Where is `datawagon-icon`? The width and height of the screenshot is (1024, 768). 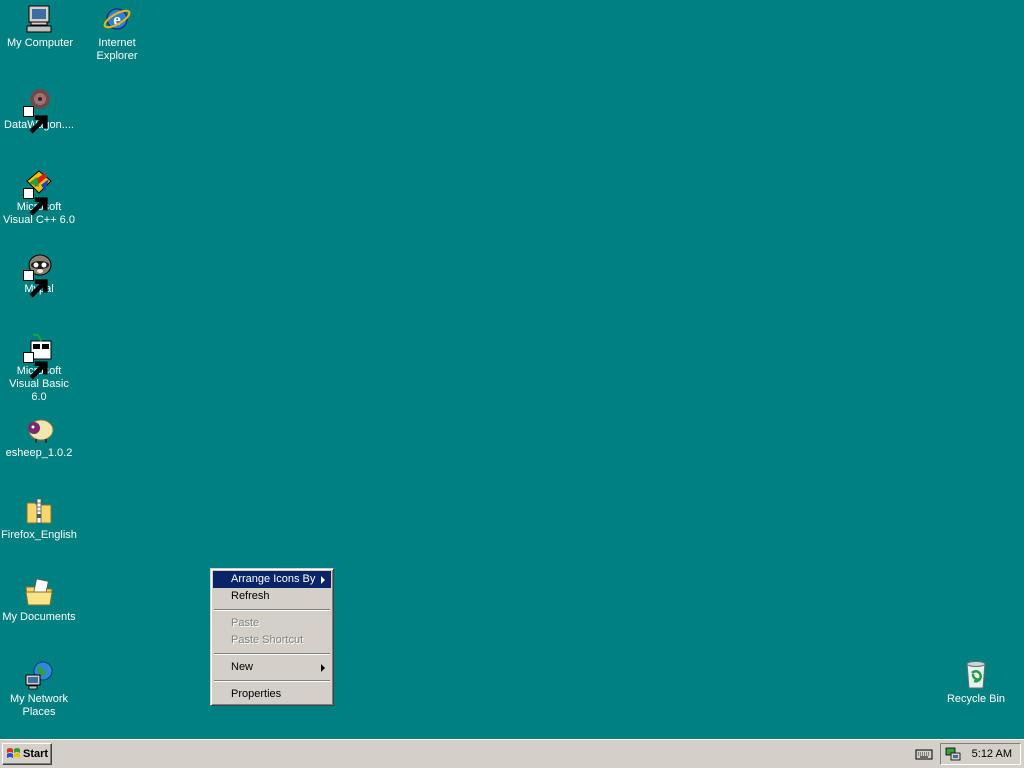
datawagon-icon is located at coordinates (39, 109).